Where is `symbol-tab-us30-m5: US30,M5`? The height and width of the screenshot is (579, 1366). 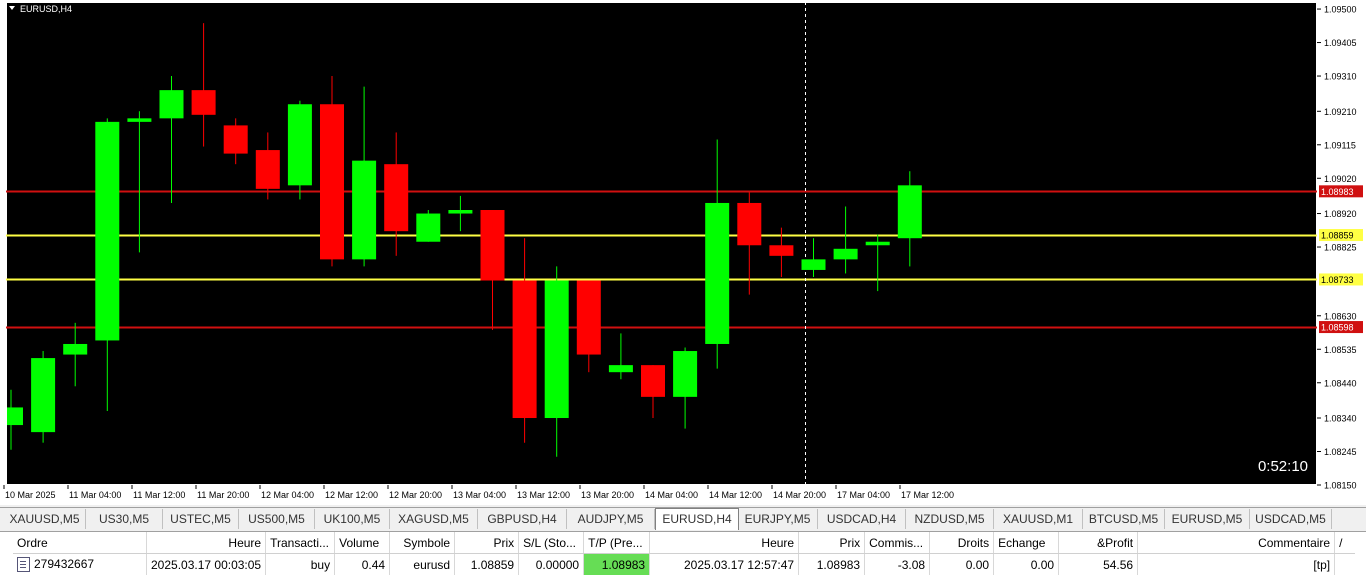 symbol-tab-us30-m5: US30,M5 is located at coordinates (124, 519).